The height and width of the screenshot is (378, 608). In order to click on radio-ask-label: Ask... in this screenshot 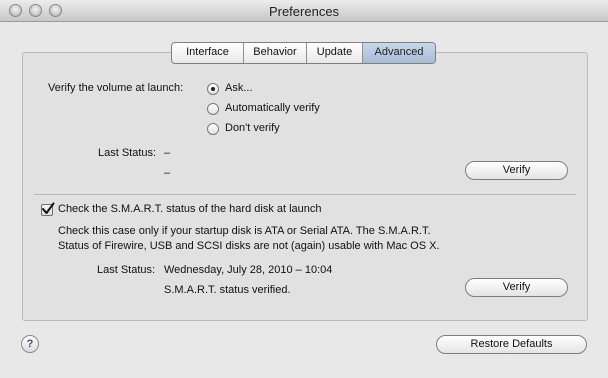, I will do `click(239, 88)`.